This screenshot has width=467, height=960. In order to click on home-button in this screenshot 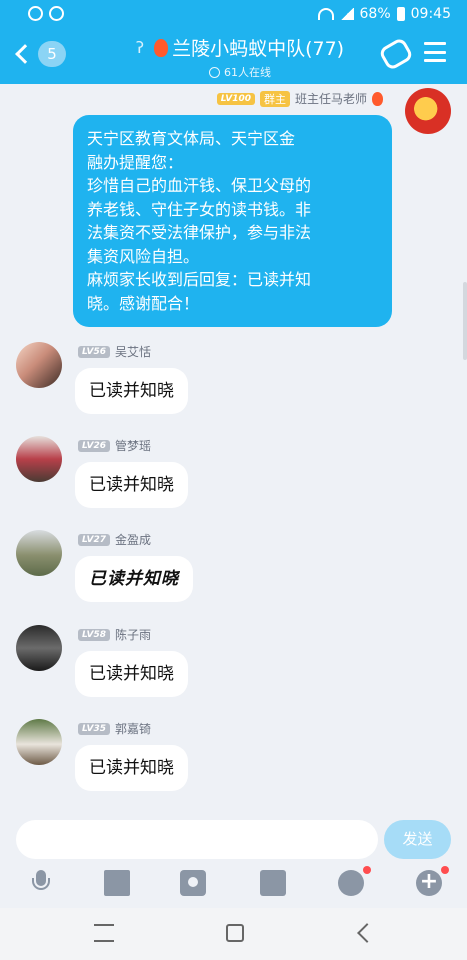, I will do `click(235, 933)`.